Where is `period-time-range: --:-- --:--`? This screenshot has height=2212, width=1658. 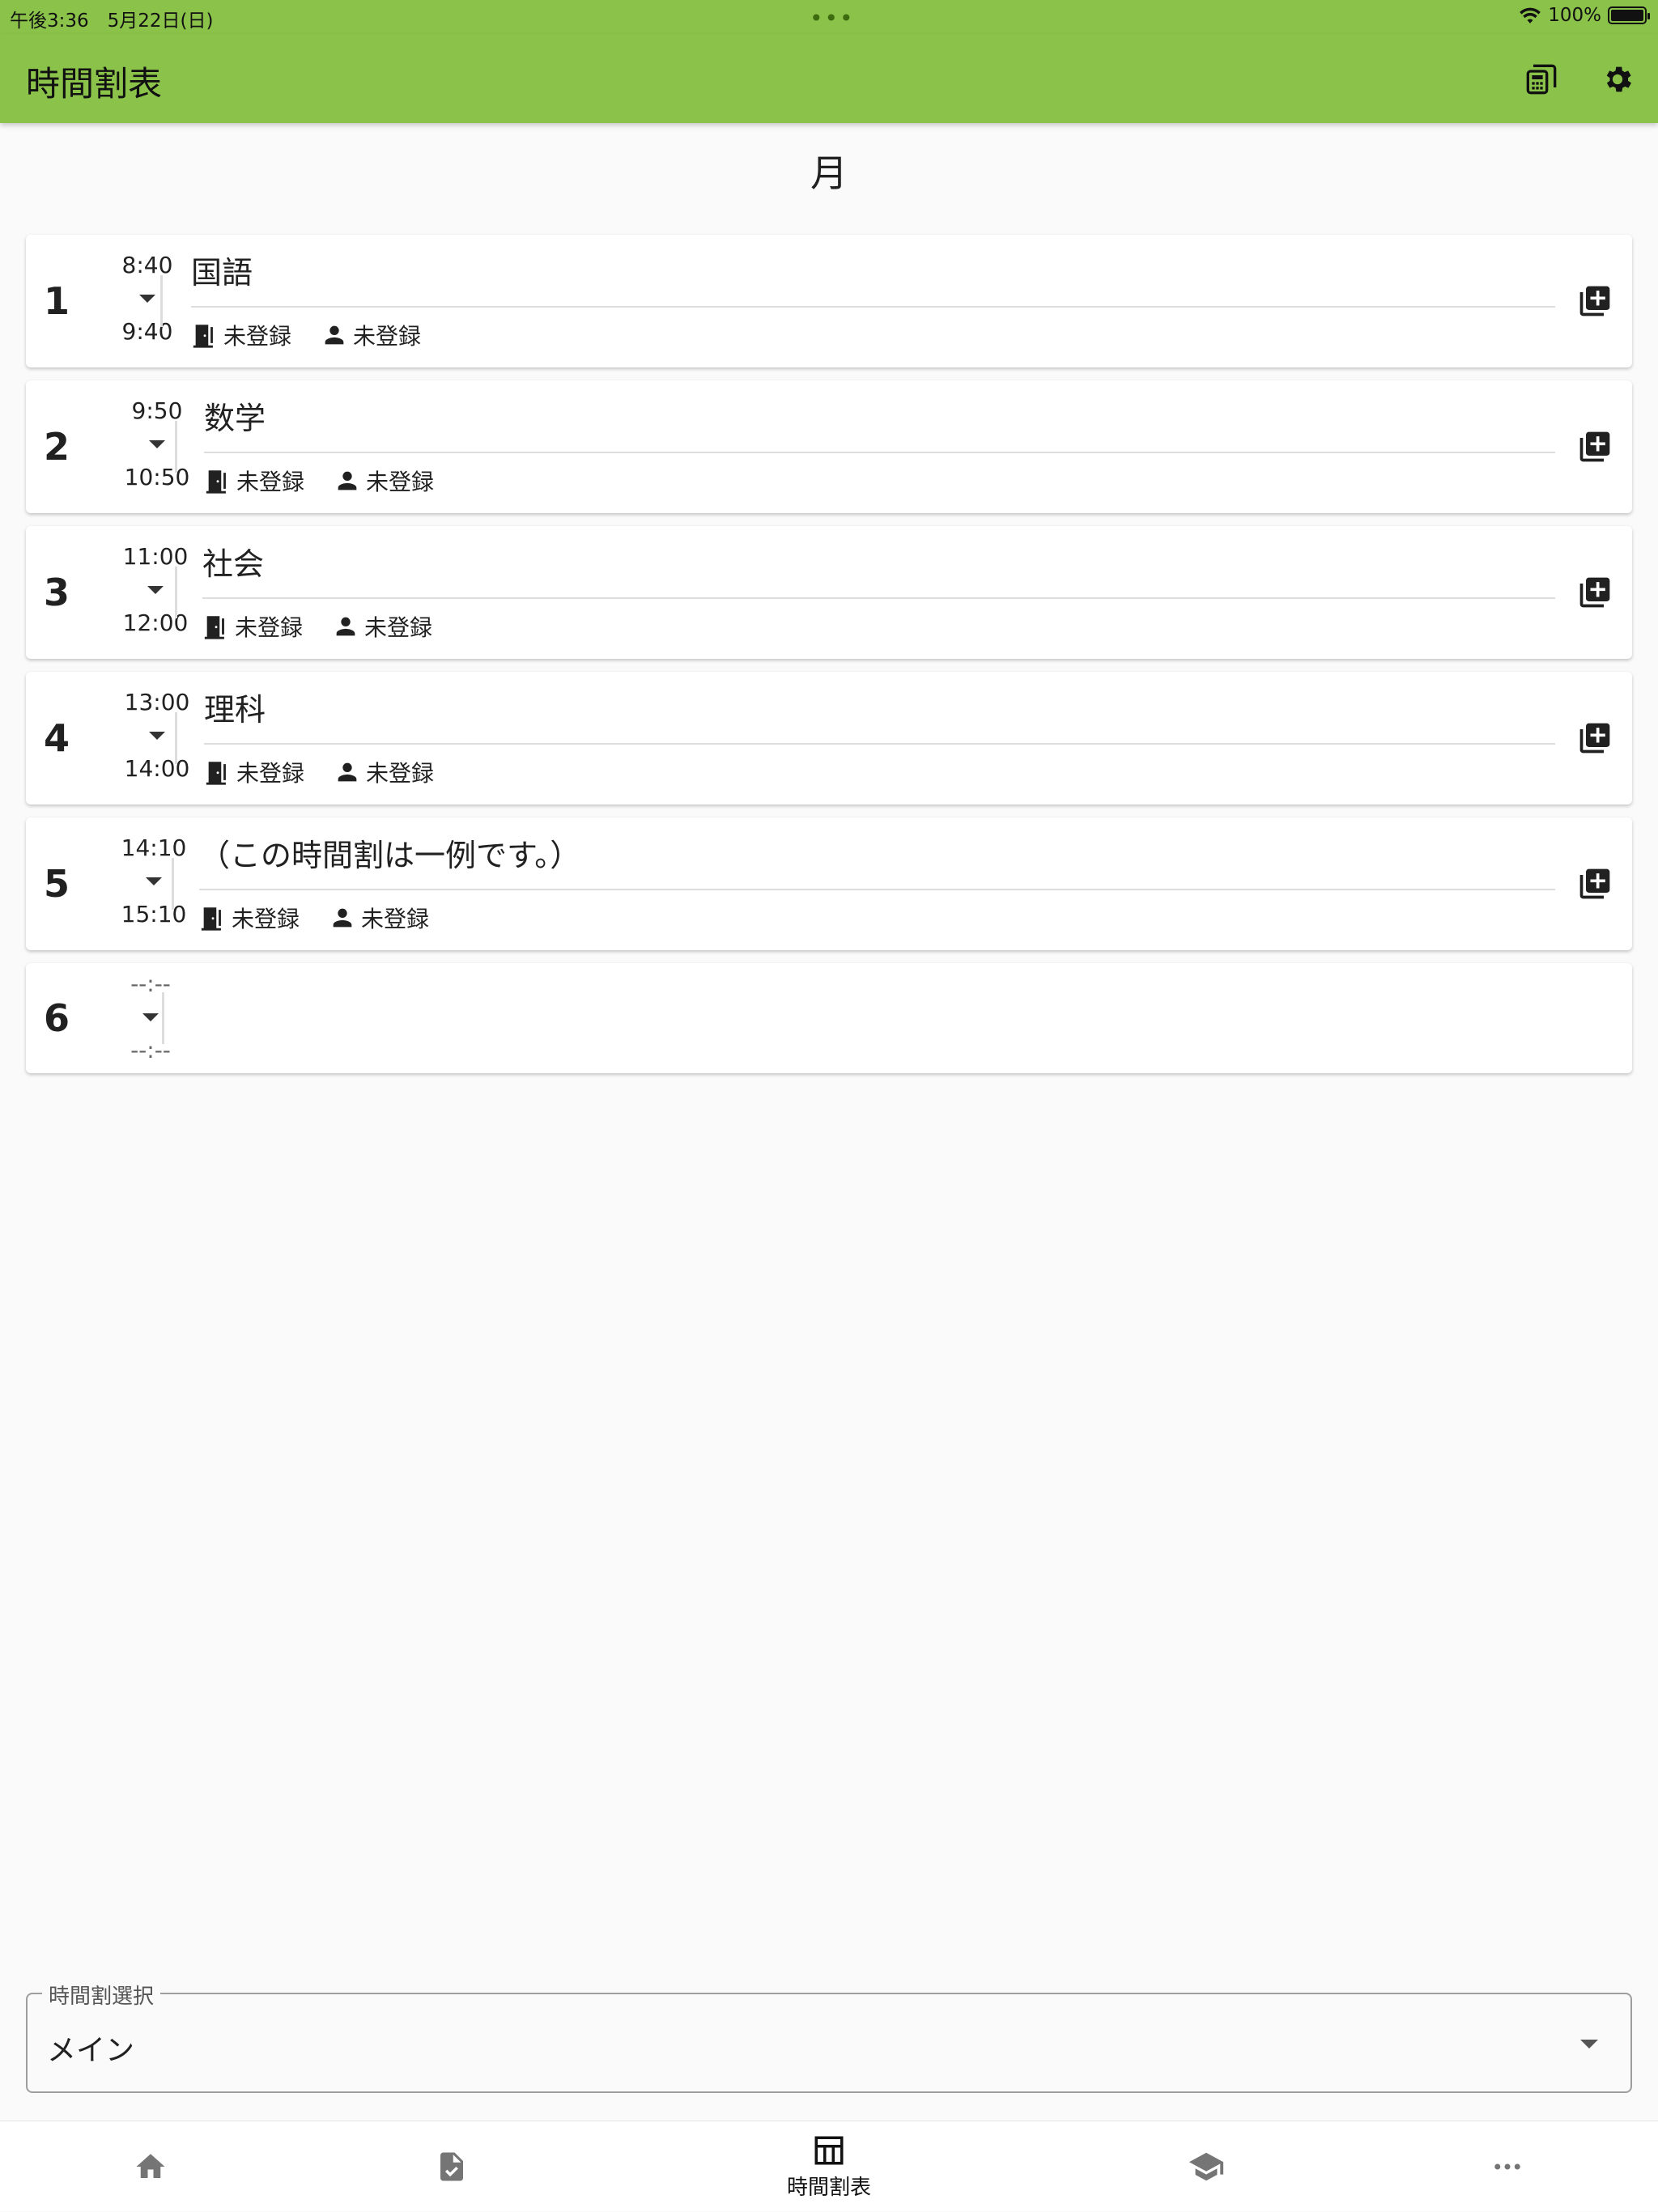
period-time-range: --:-- --:-- is located at coordinates (150, 1017).